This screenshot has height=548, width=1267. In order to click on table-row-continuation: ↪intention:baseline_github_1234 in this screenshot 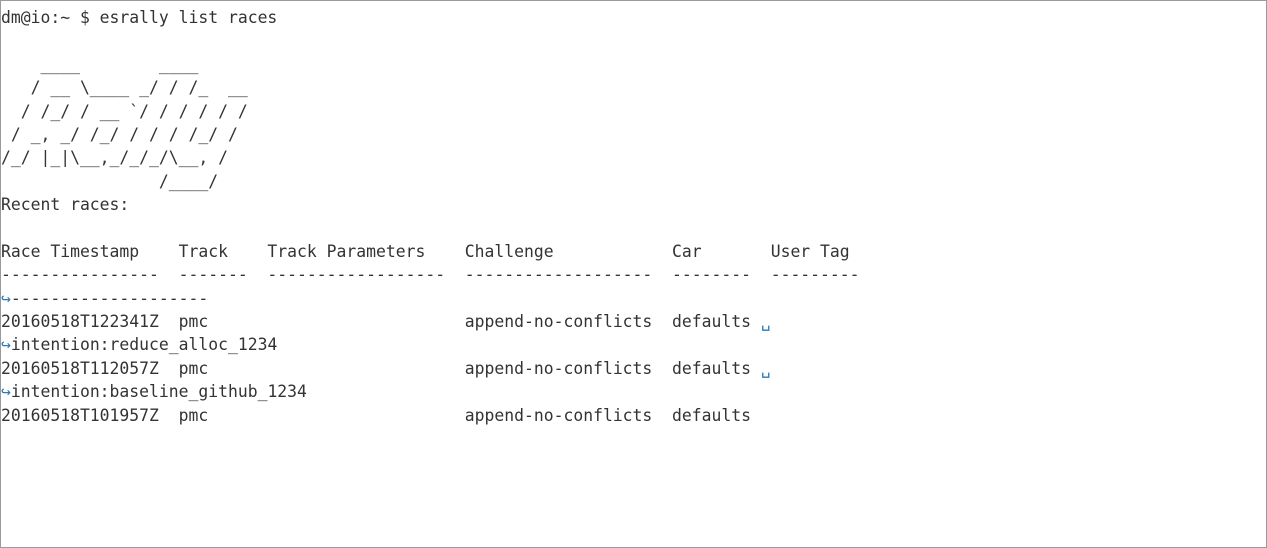, I will do `click(633, 391)`.